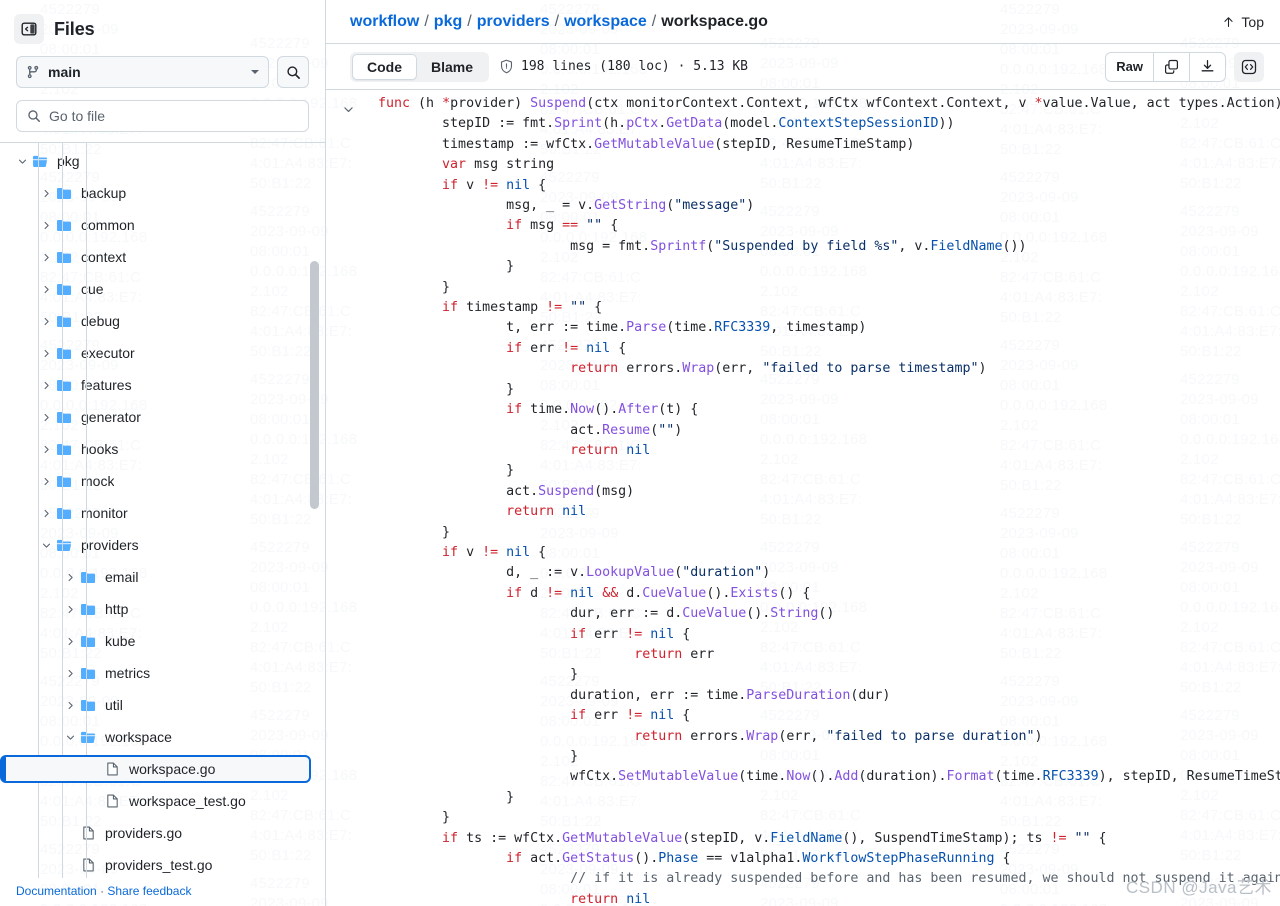 The width and height of the screenshot is (1280, 906). I want to click on tree-folder-item: common, so click(162, 225).